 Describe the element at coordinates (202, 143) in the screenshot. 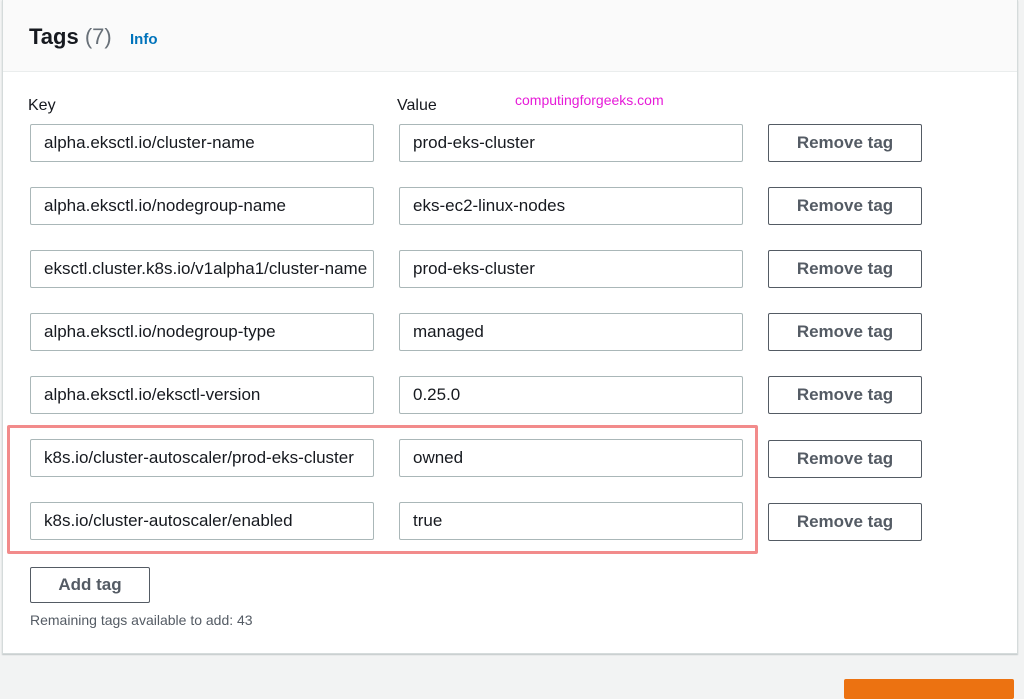

I see `tag-key-input: alpha.eksctl.io/cluster-name` at that location.